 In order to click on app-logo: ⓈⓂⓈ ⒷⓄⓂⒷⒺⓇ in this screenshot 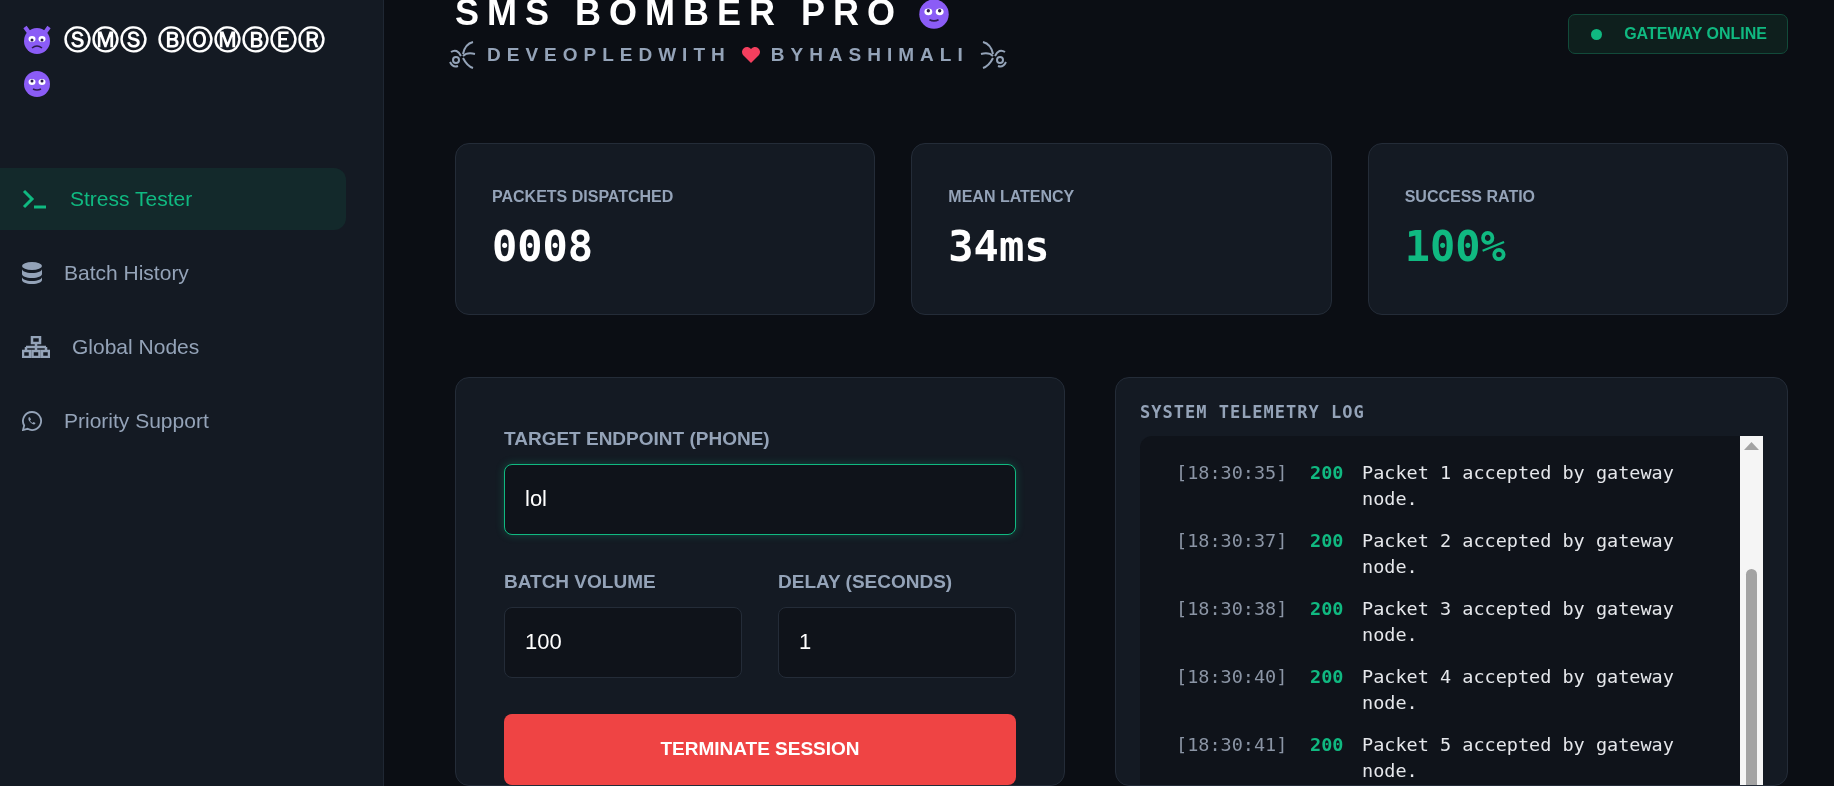, I will do `click(195, 40)`.